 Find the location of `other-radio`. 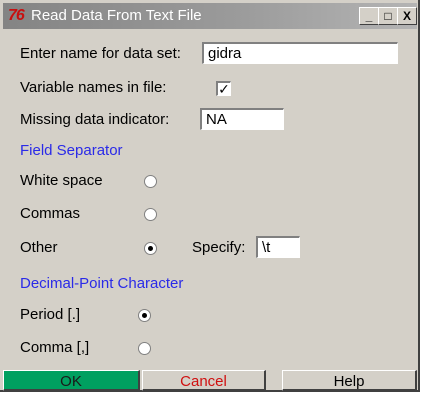

other-radio is located at coordinates (150, 248).